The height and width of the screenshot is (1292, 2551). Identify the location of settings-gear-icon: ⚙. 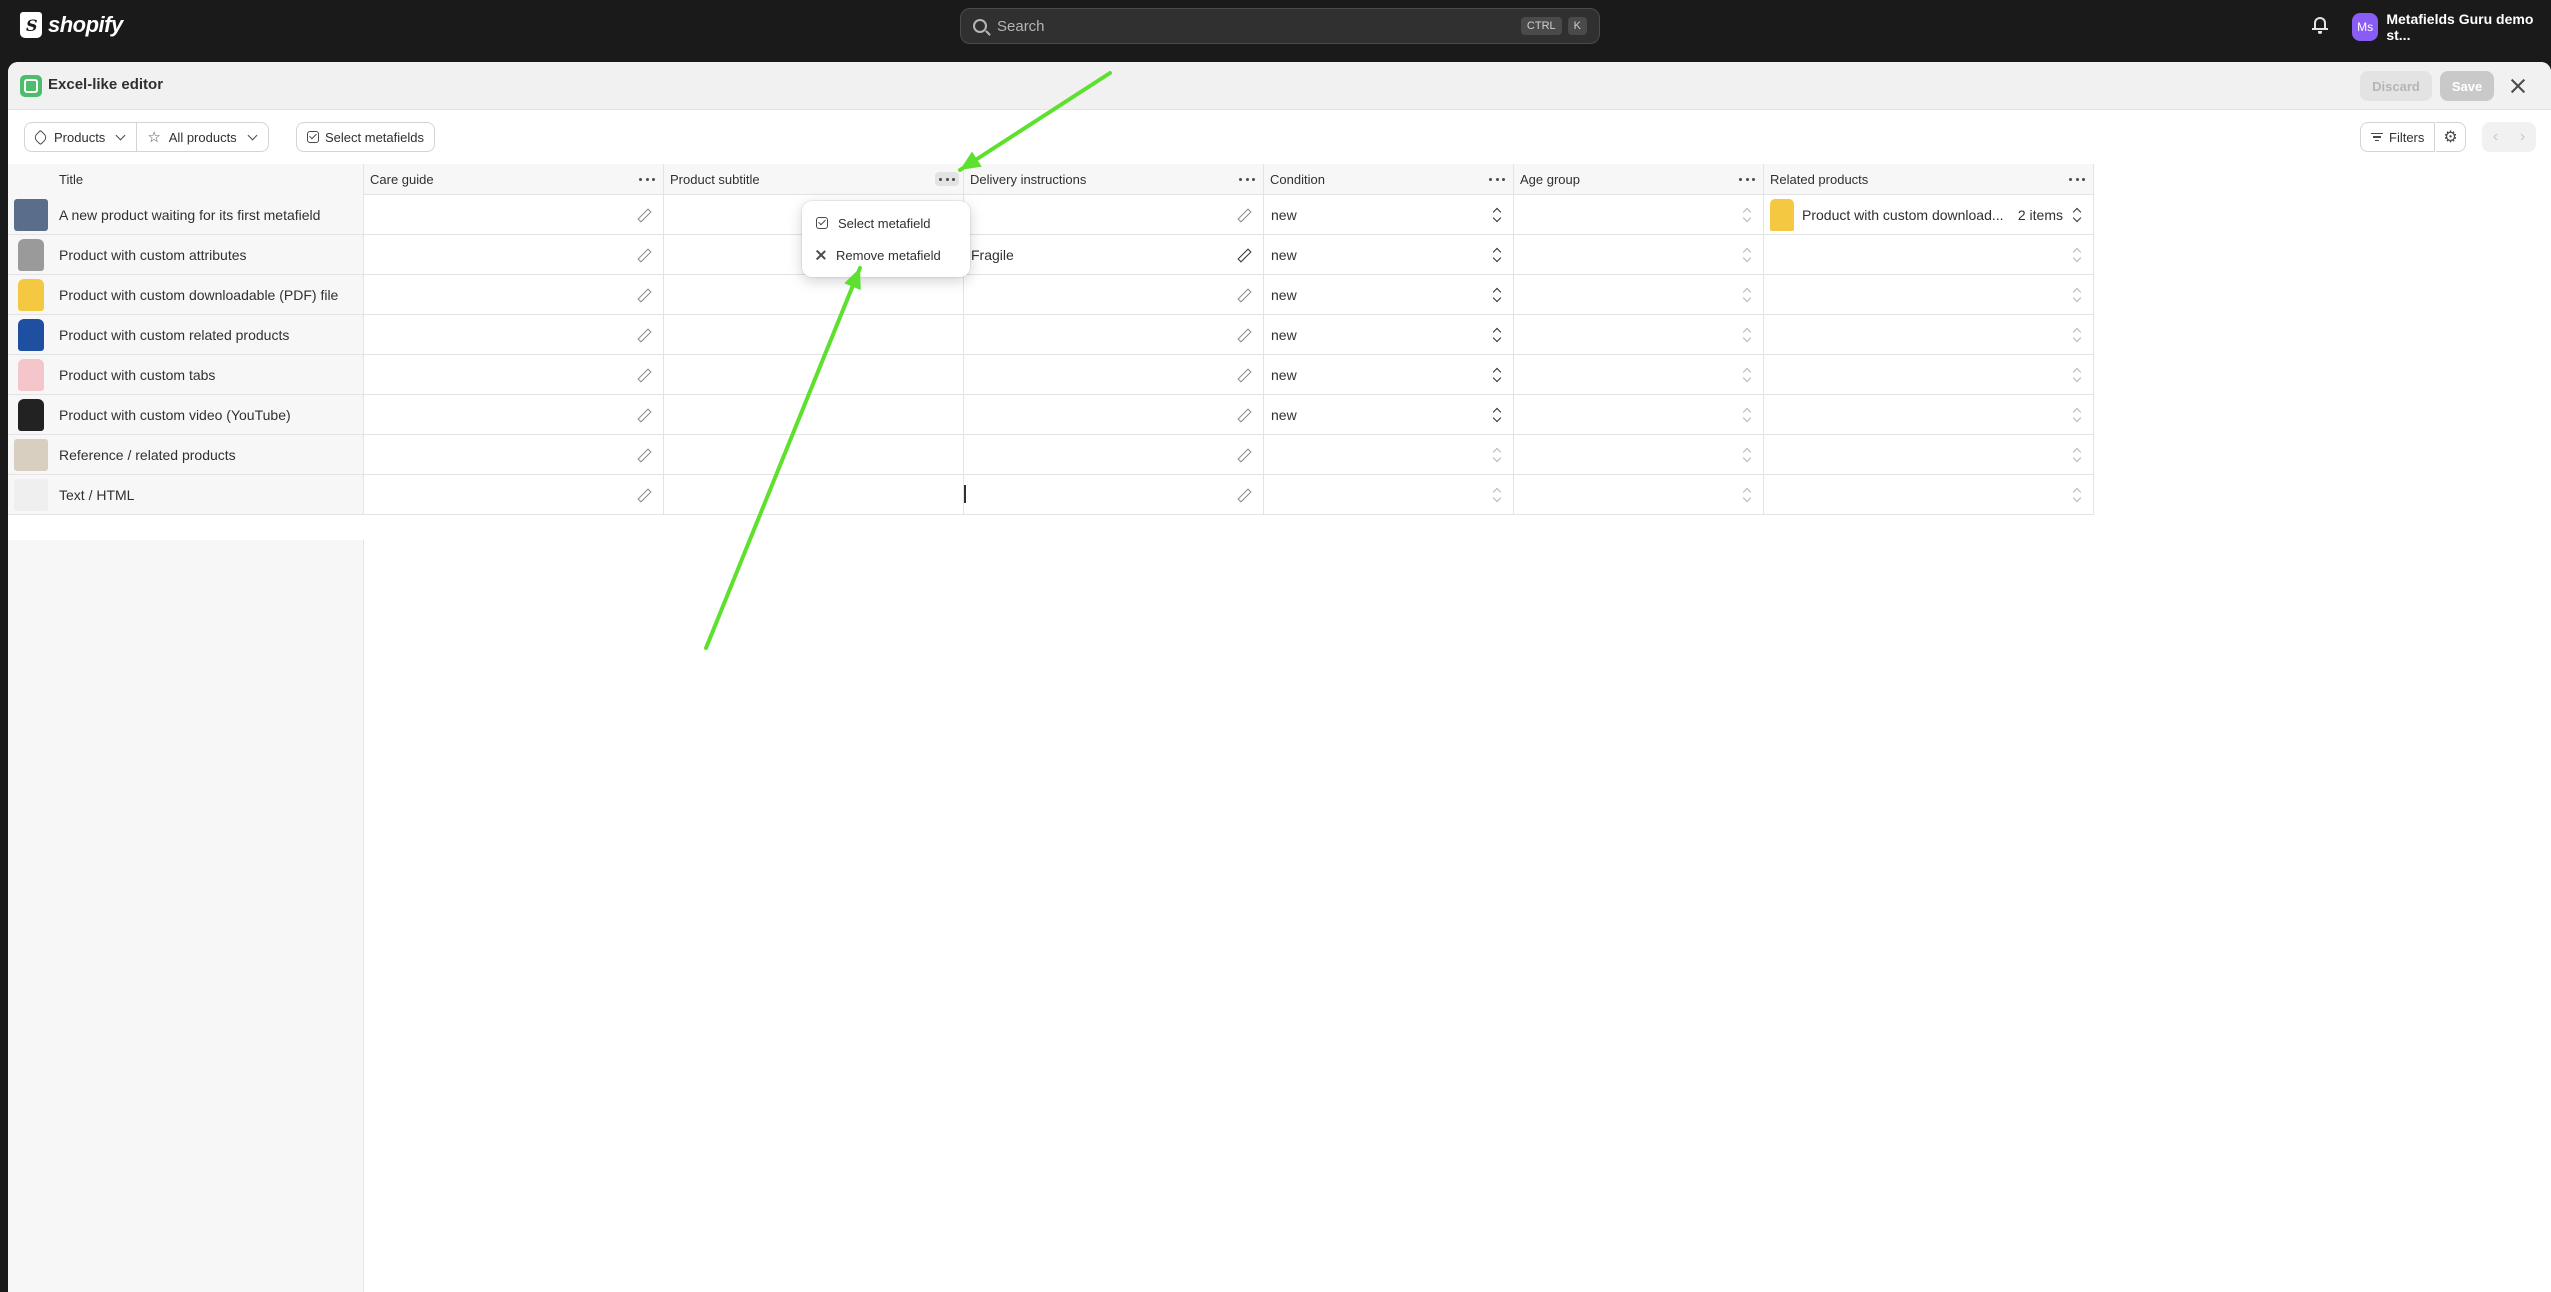
(2451, 137).